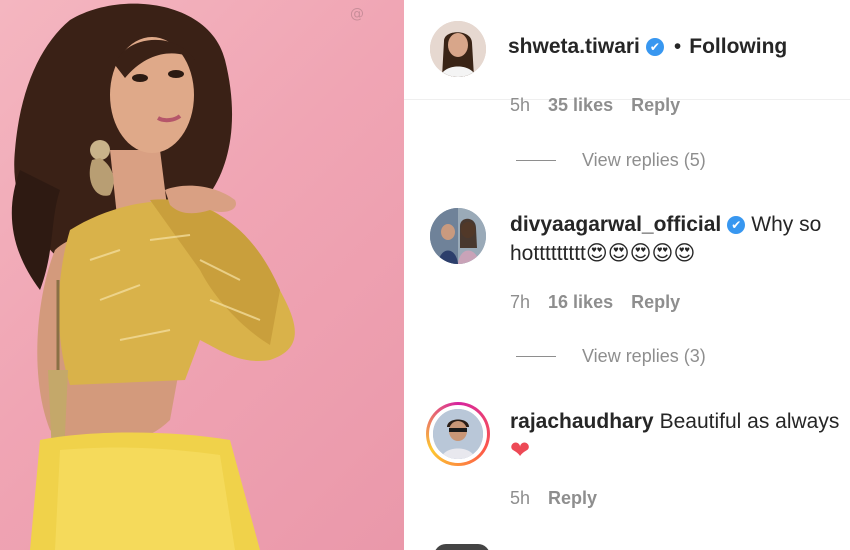 The height and width of the screenshot is (550, 850). I want to click on story-ring, so click(458, 434).